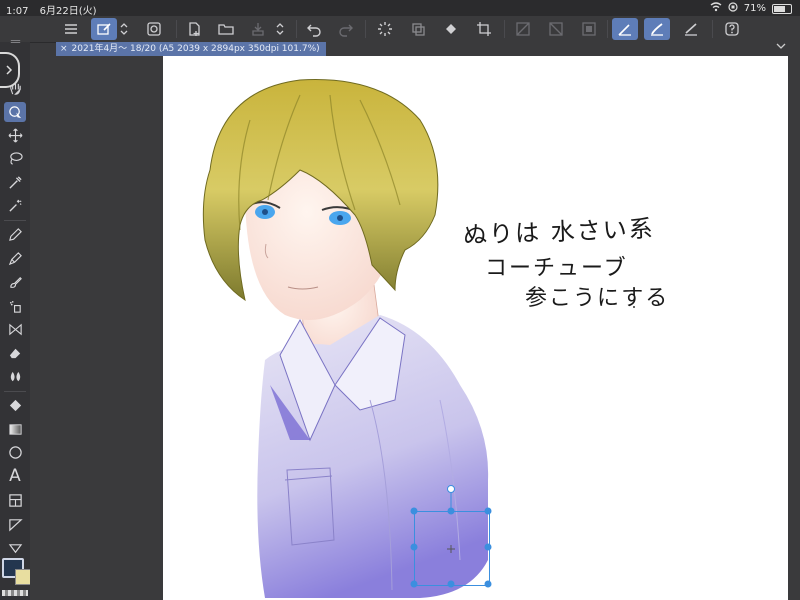 Image resolution: width=800 pixels, height=600 pixels. I want to click on tool-bar: A, so click(15, 319).